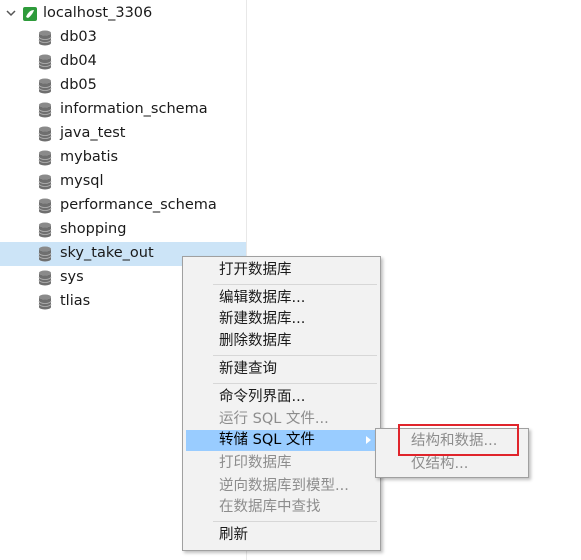 The image size is (581, 560). What do you see at coordinates (281, 369) in the screenshot?
I see `menu-item-new-query: 新建查询` at bounding box center [281, 369].